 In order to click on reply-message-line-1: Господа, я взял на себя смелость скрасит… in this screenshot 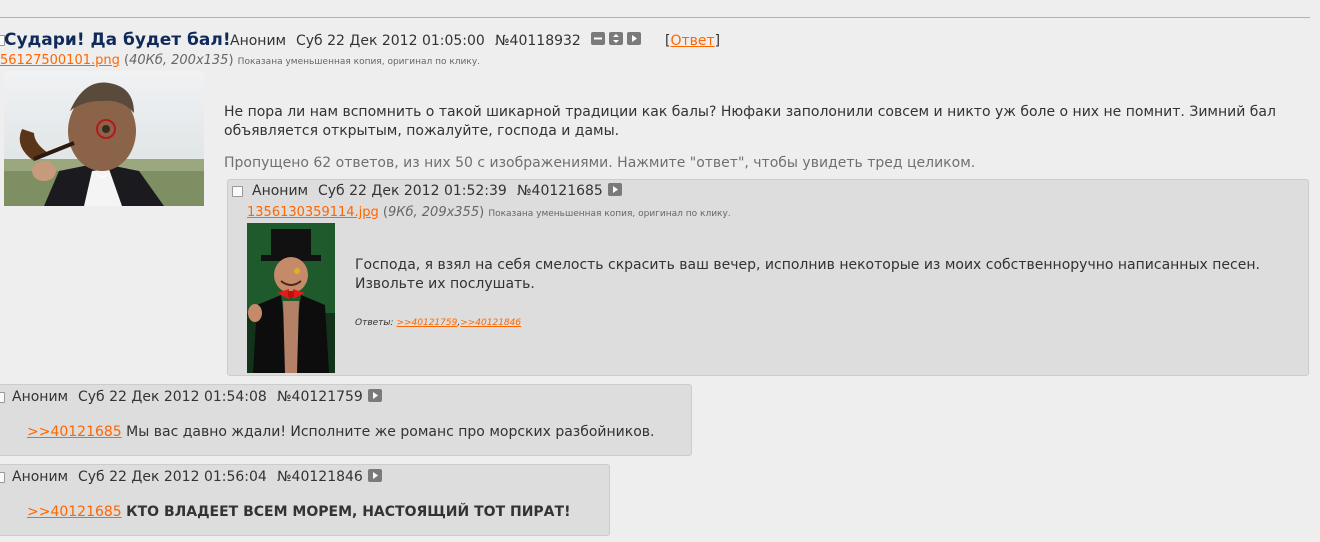, I will do `click(807, 265)`.